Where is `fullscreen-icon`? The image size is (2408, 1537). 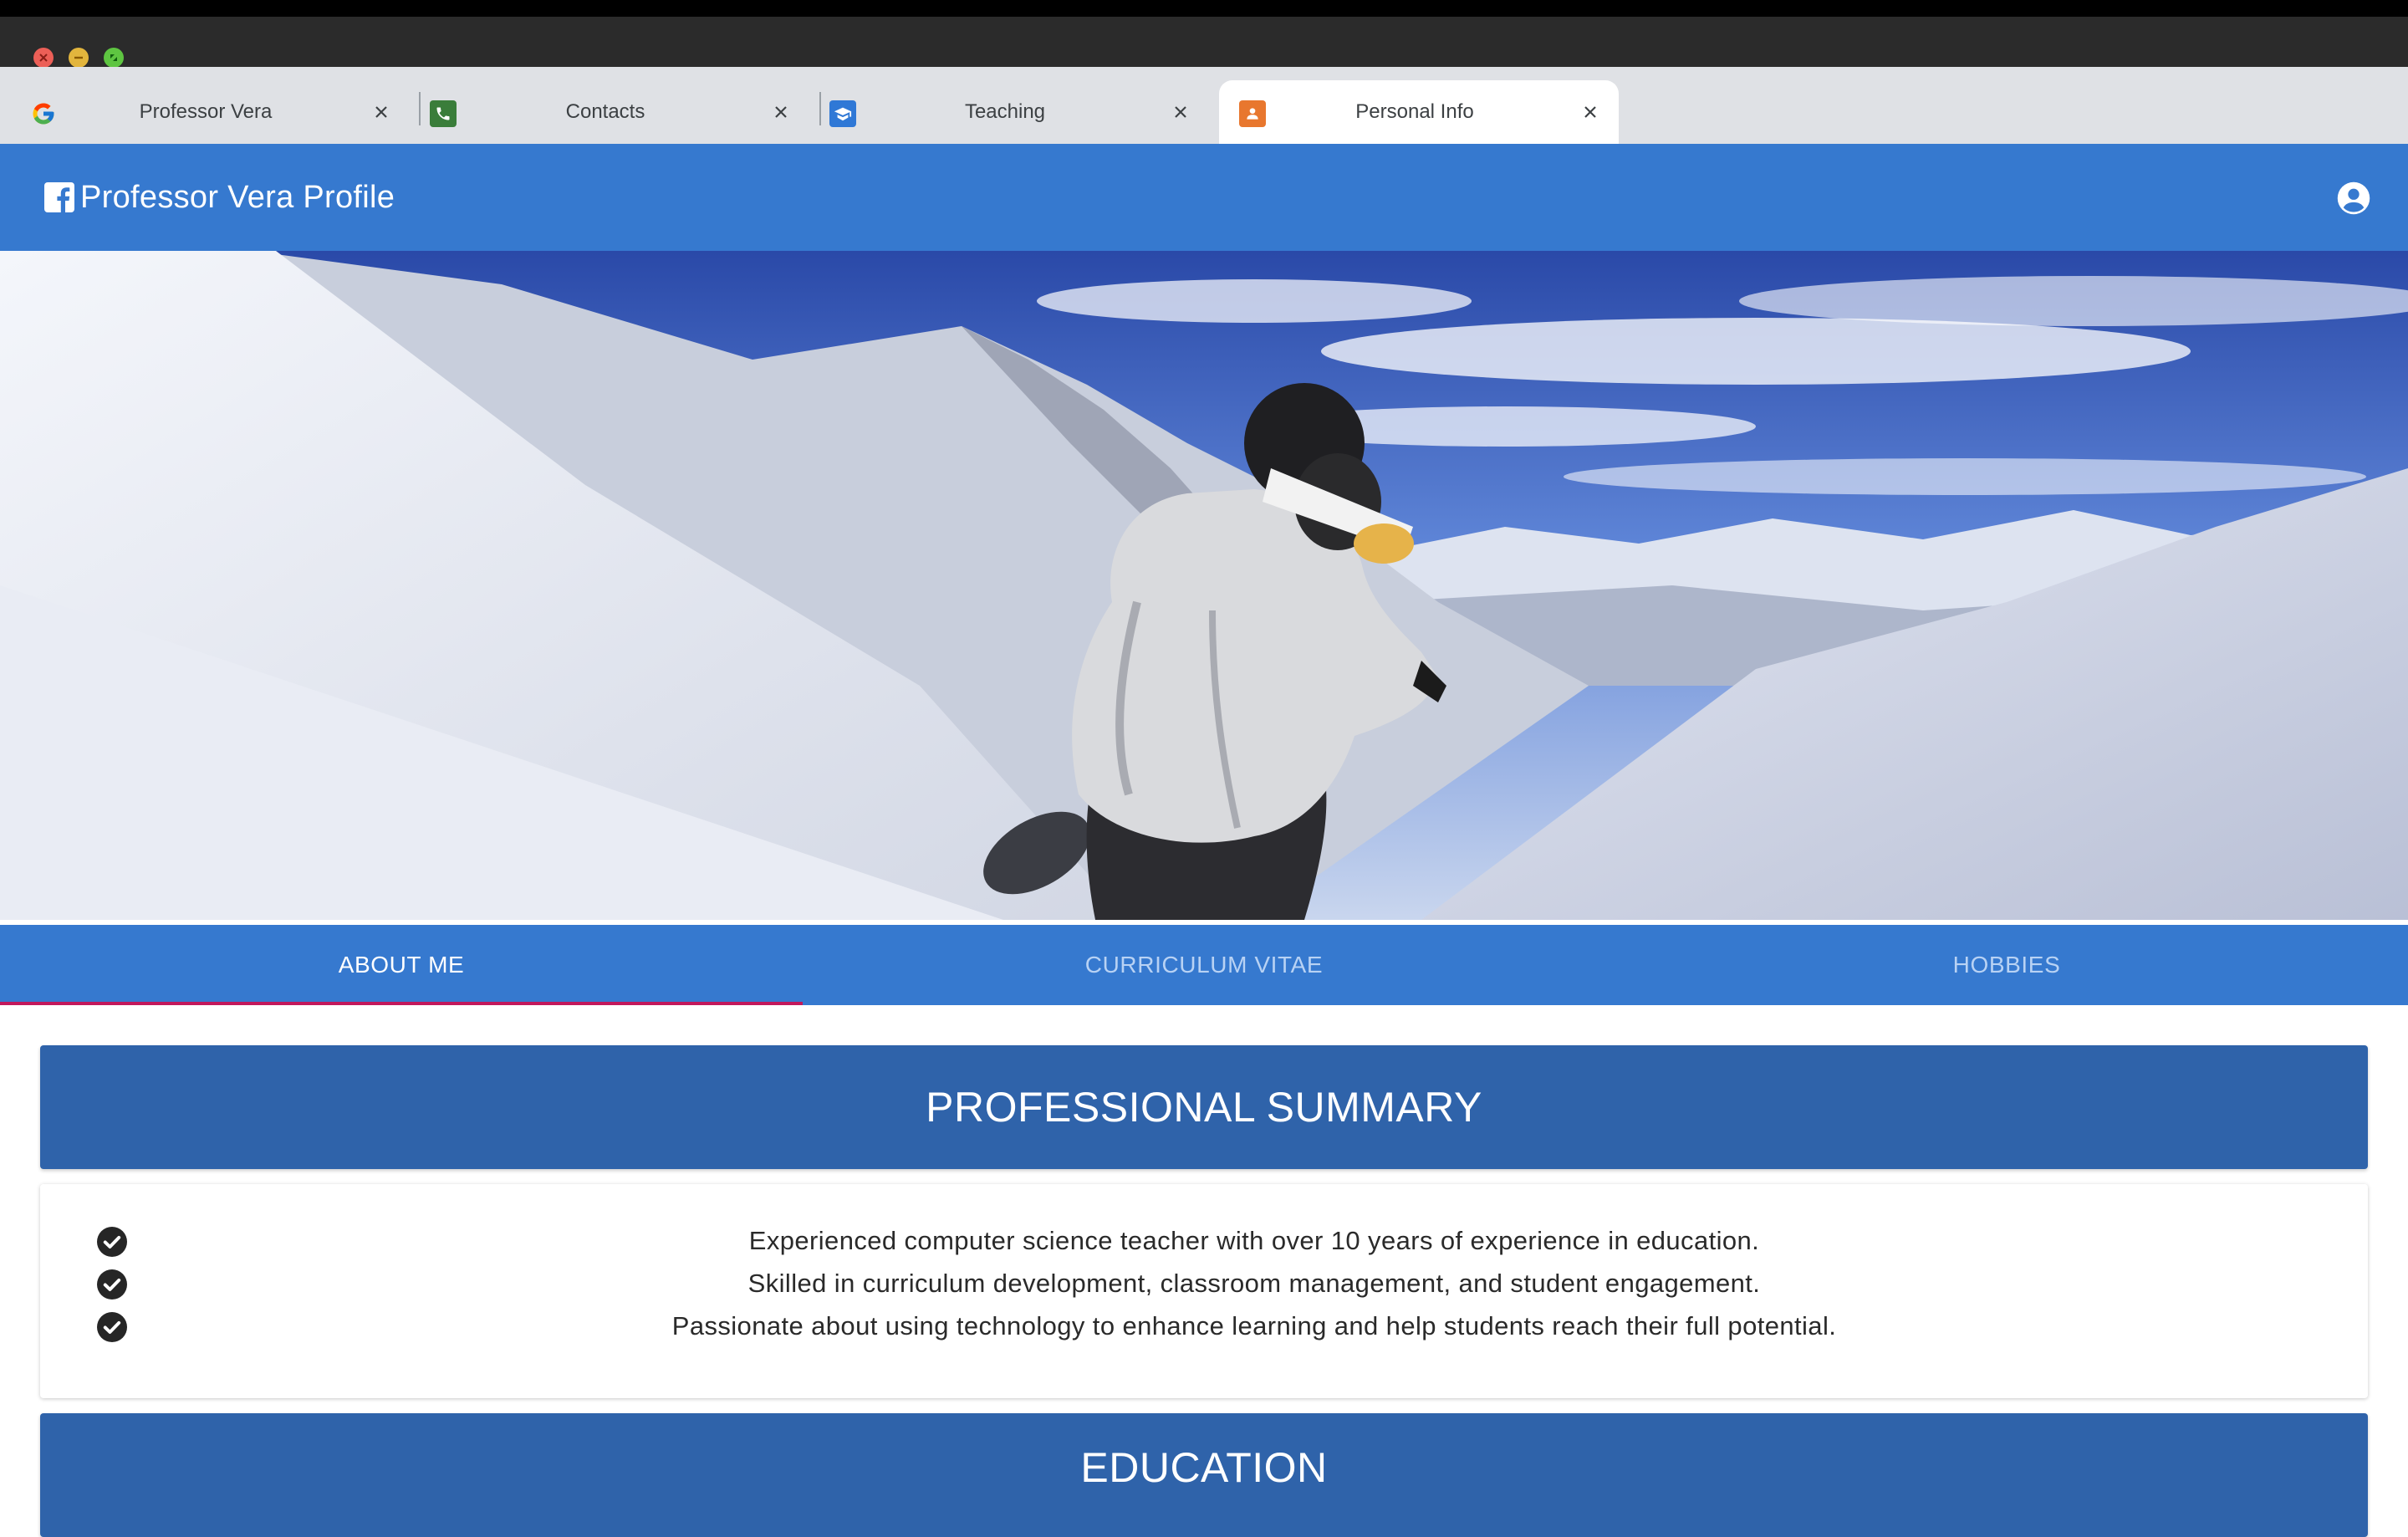
fullscreen-icon is located at coordinates (113, 57).